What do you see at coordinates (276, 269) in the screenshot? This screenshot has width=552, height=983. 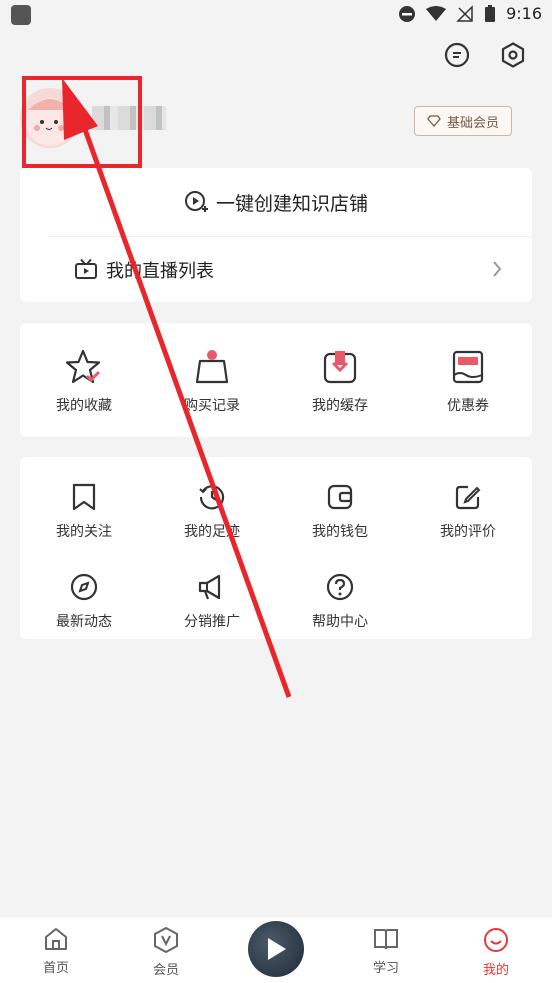 I see `live-list-row: 我的直播列表` at bounding box center [276, 269].